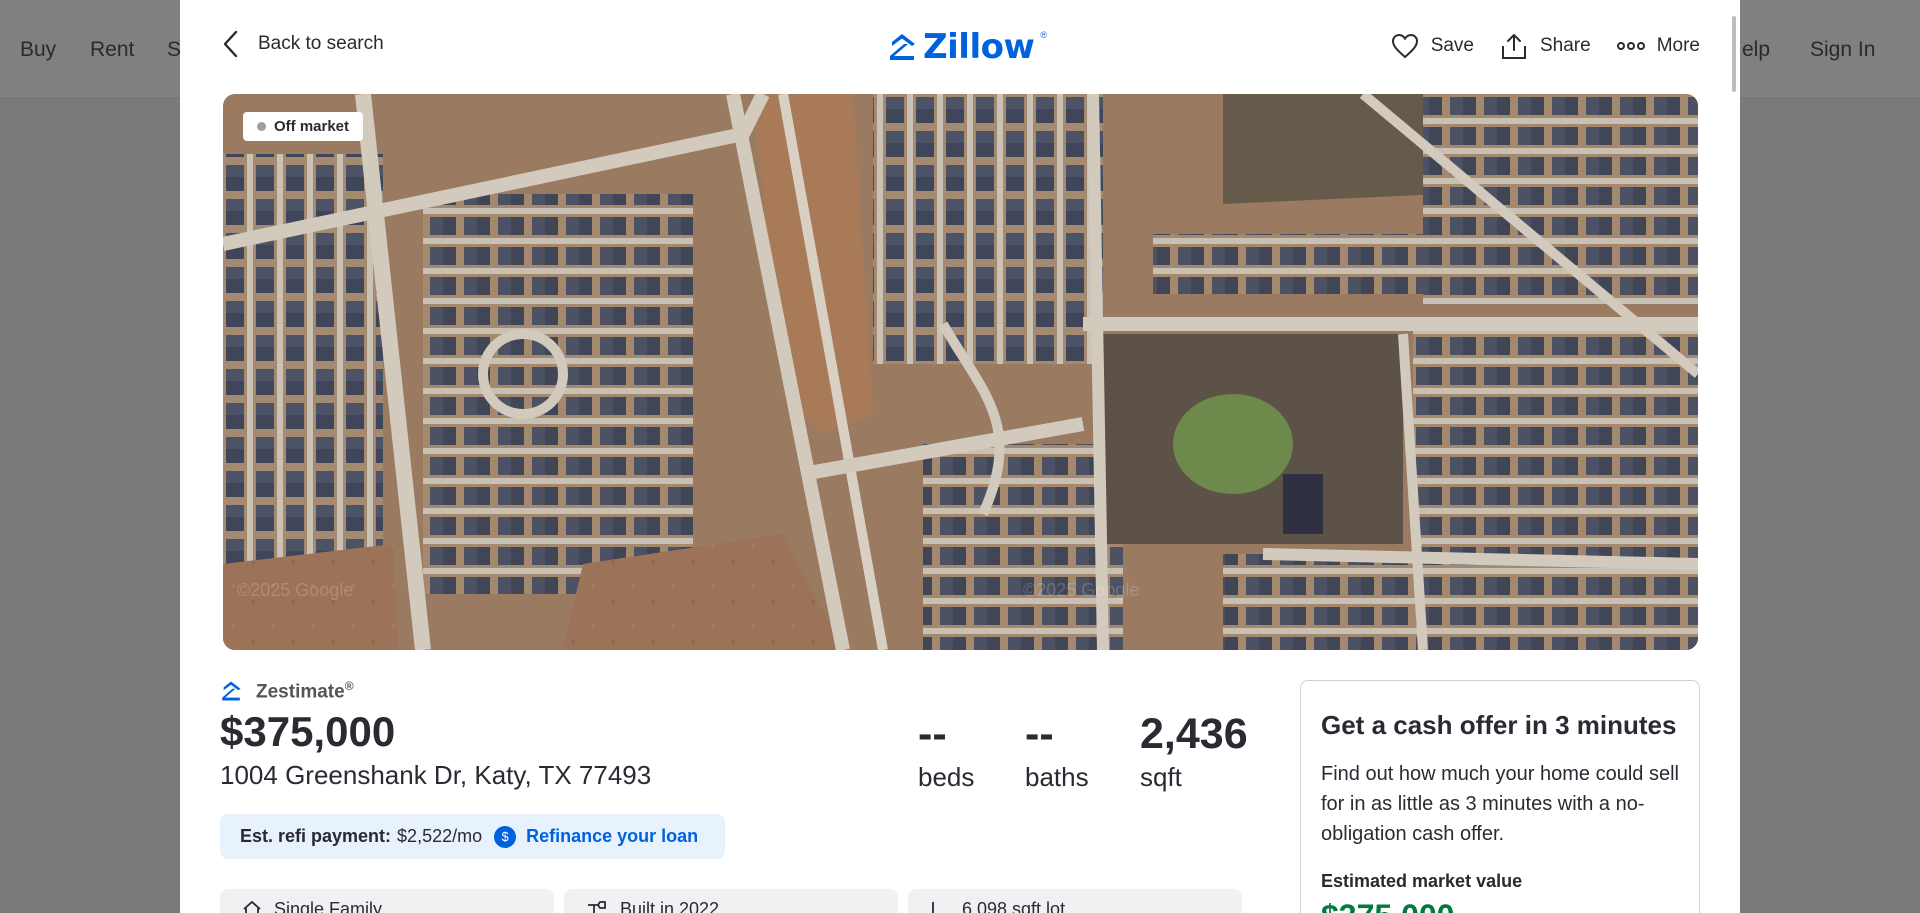 This screenshot has height=913, width=1920. I want to click on share-icon, so click(1514, 46).